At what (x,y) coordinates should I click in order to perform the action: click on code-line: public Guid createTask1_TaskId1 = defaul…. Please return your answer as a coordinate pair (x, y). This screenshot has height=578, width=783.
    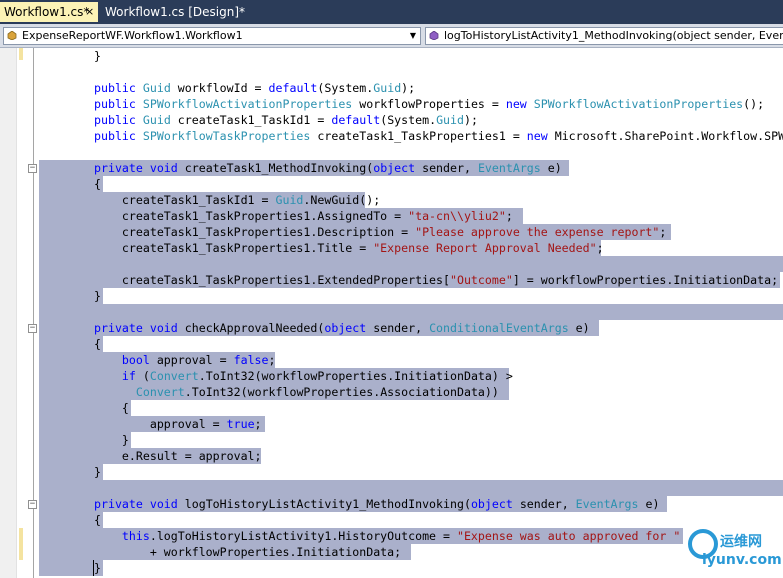
    Looking at the image, I should click on (391, 120).